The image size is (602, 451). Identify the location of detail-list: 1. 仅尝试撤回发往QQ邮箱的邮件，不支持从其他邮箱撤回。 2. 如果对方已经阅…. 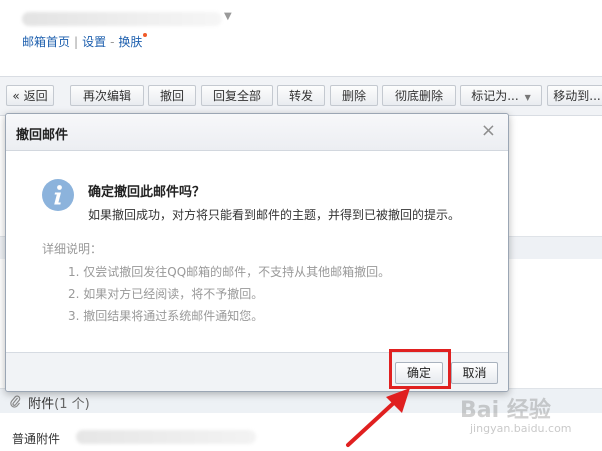
(229, 294).